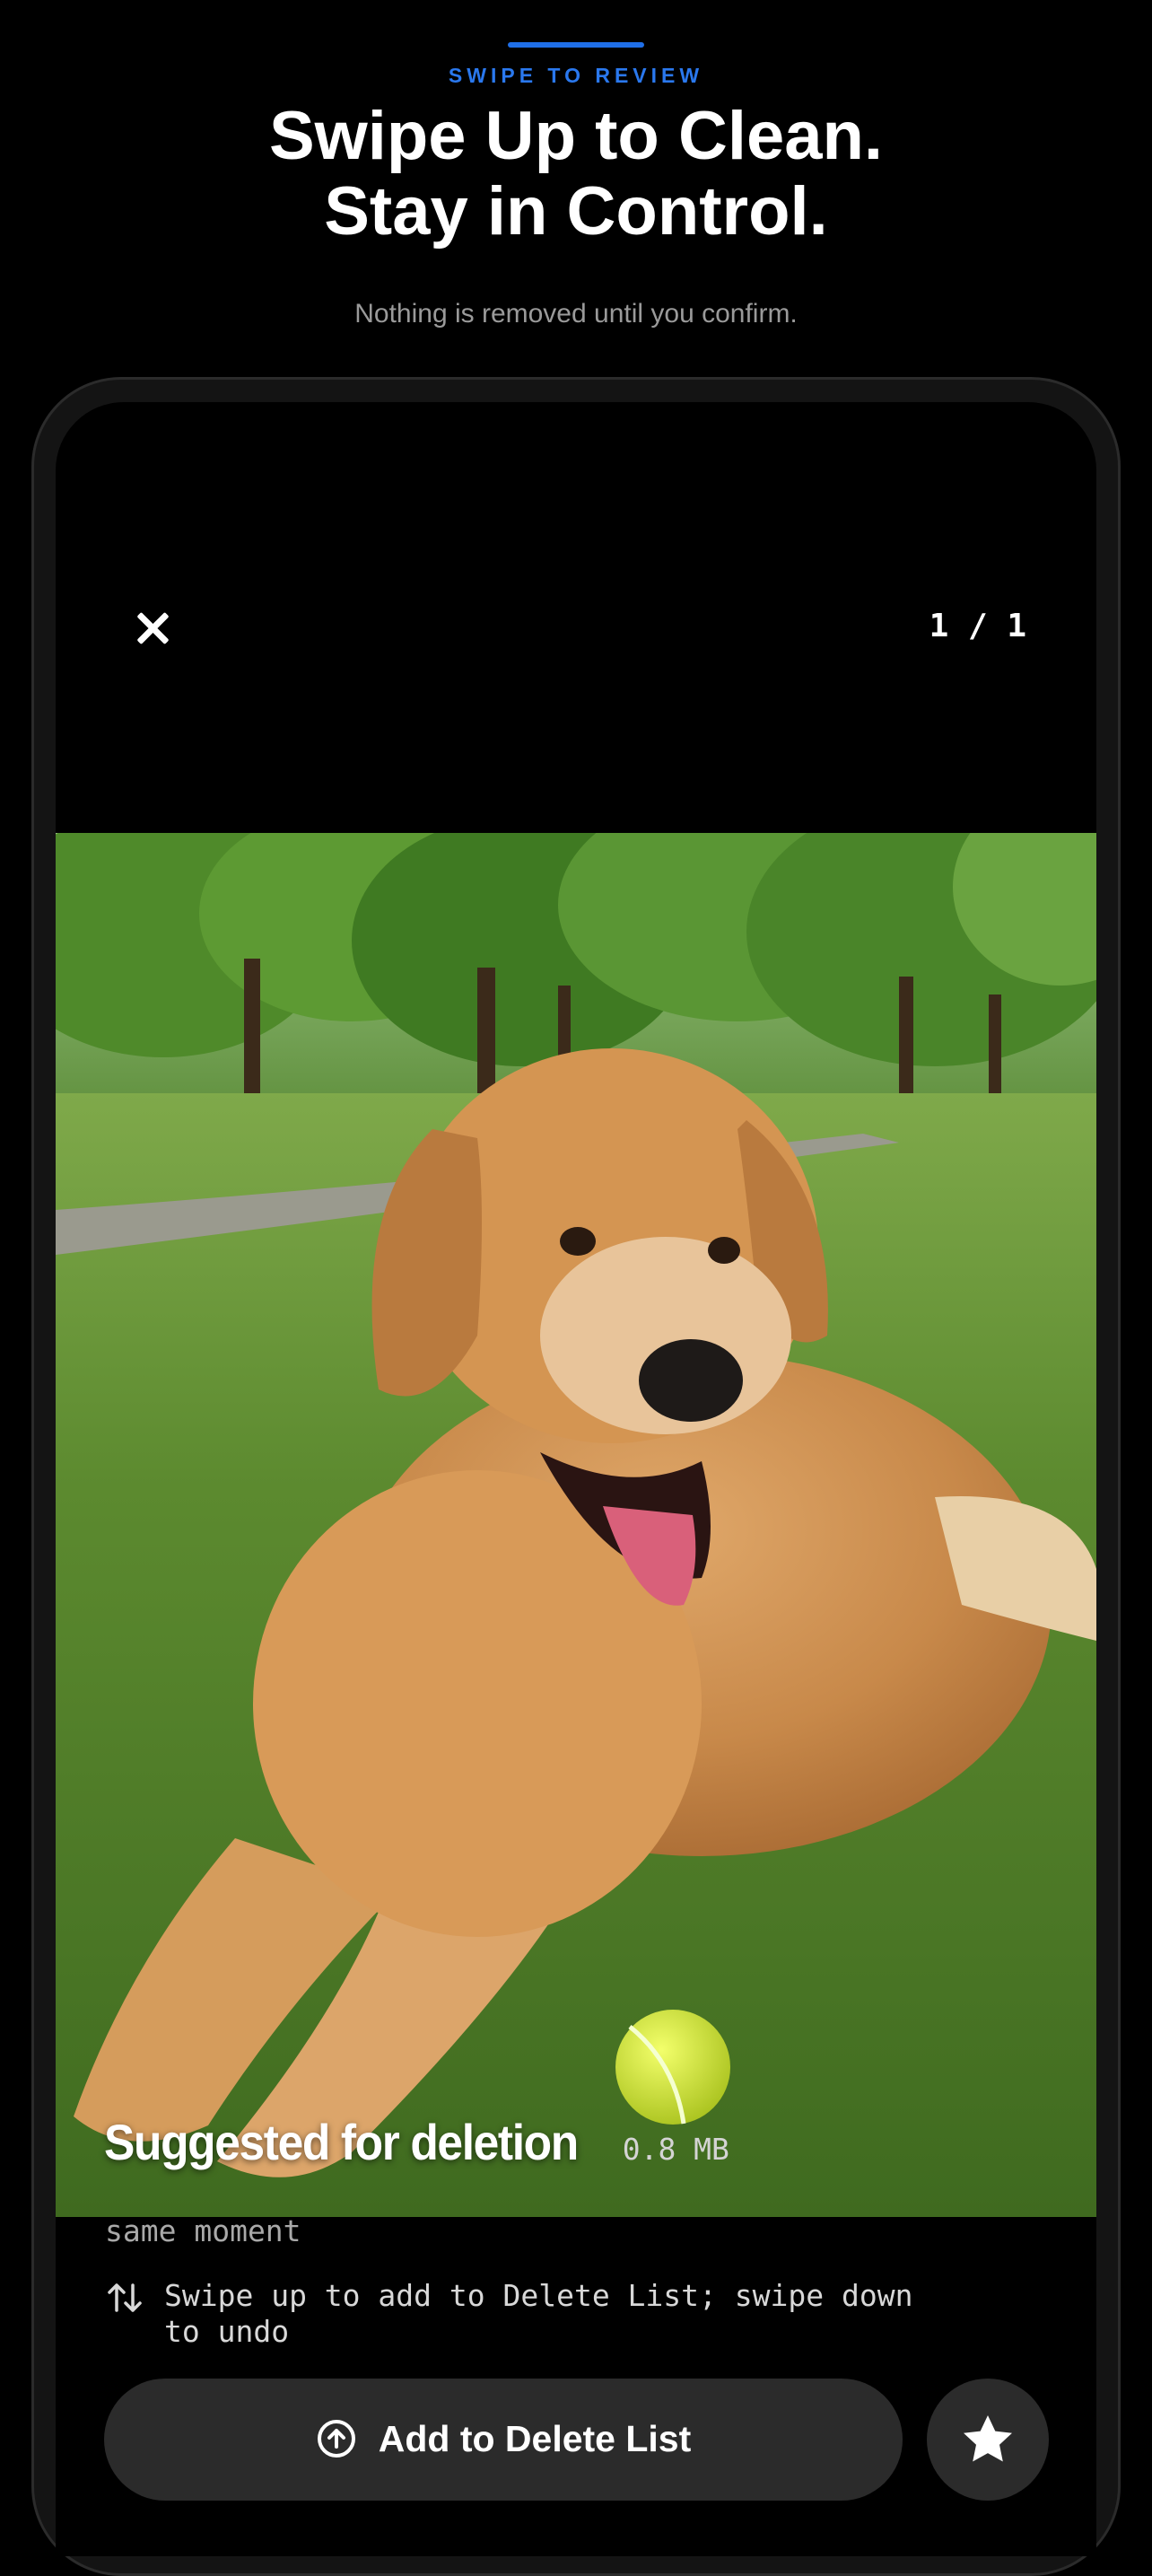 The height and width of the screenshot is (2576, 1152). Describe the element at coordinates (576, 211) in the screenshot. I see `headline-line-2: Stay in Control.` at that location.